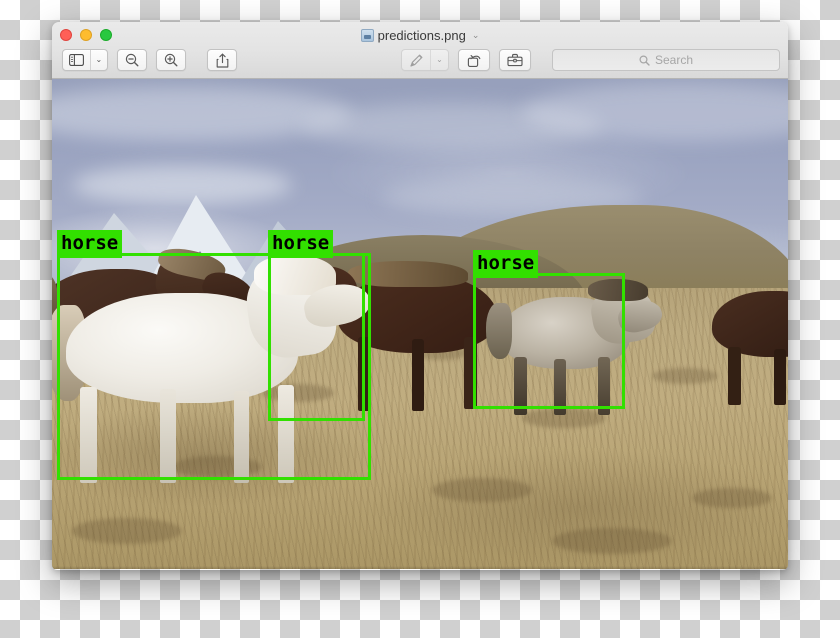 Image resolution: width=840 pixels, height=638 pixels. What do you see at coordinates (149, 60) in the screenshot?
I see `toolbar-left-group: ⌄` at bounding box center [149, 60].